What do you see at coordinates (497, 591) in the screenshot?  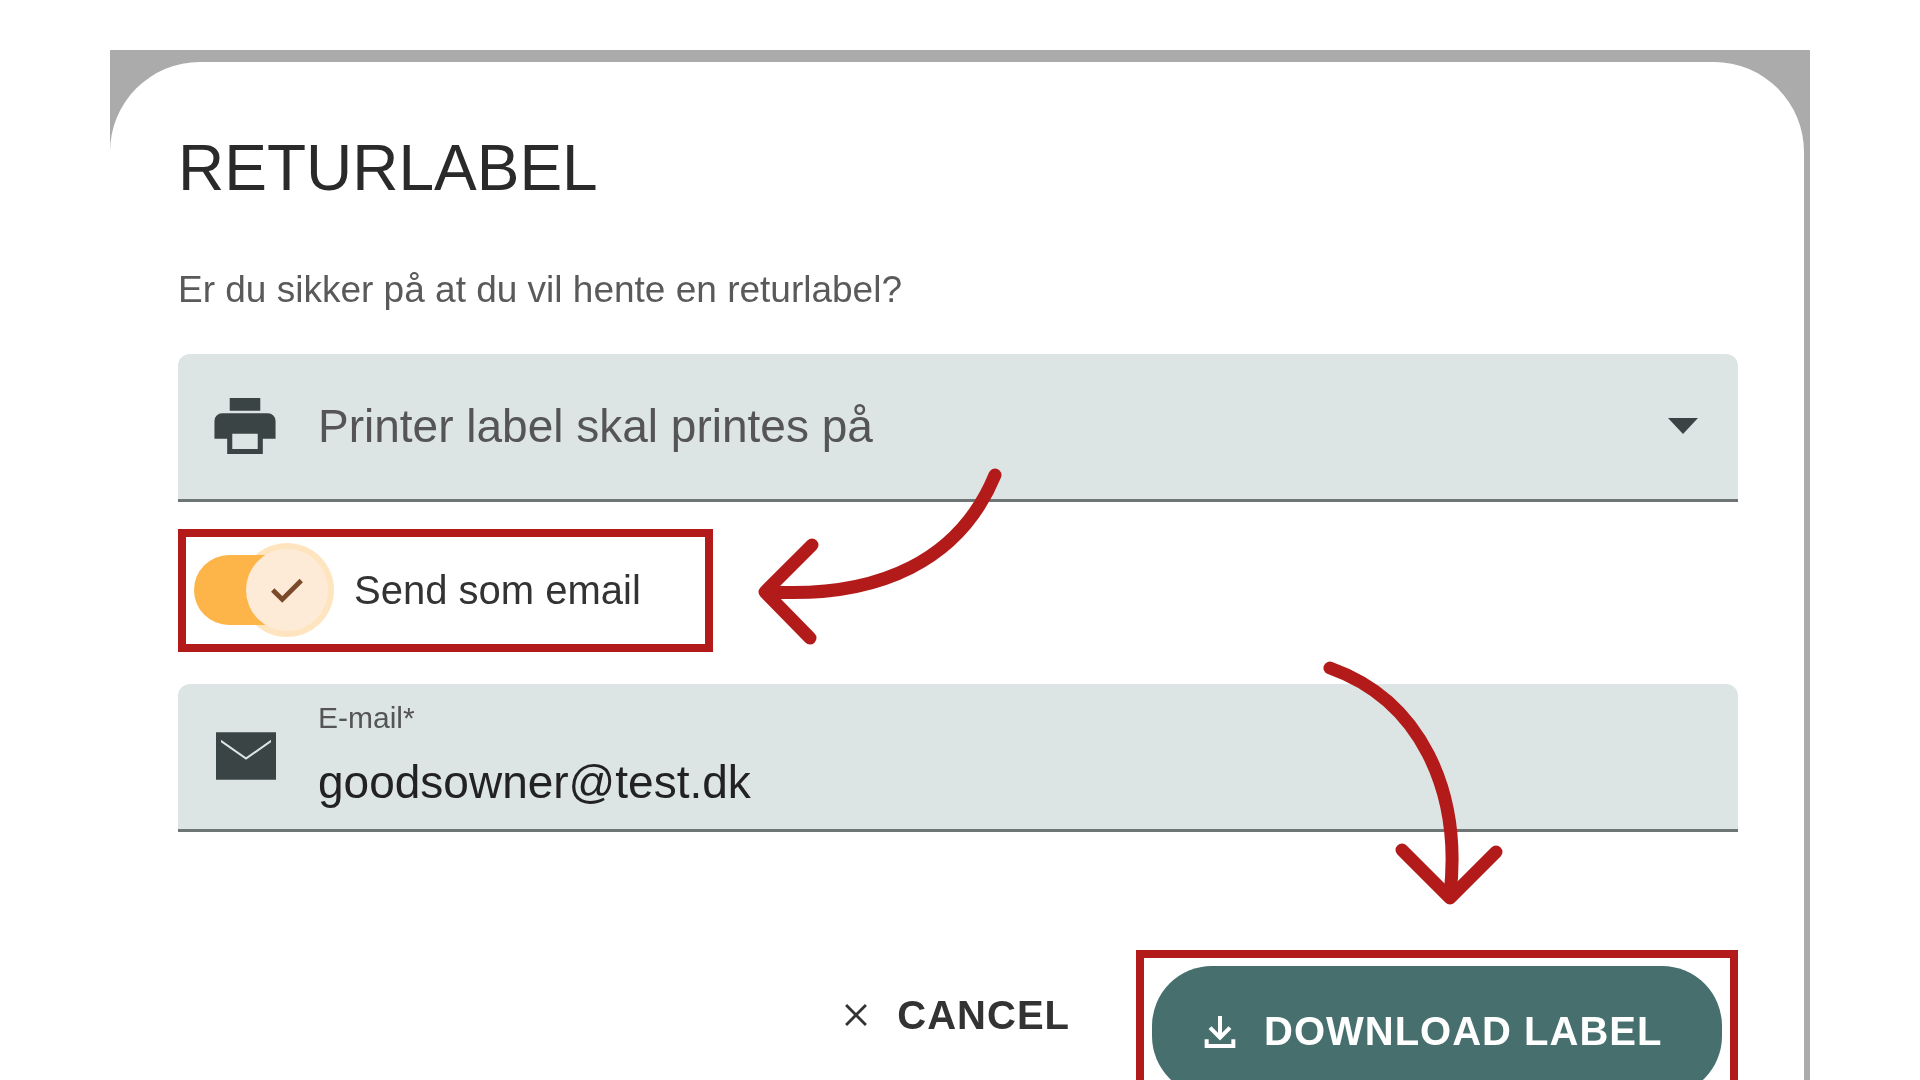 I see `toggle-label: Send som email` at bounding box center [497, 591].